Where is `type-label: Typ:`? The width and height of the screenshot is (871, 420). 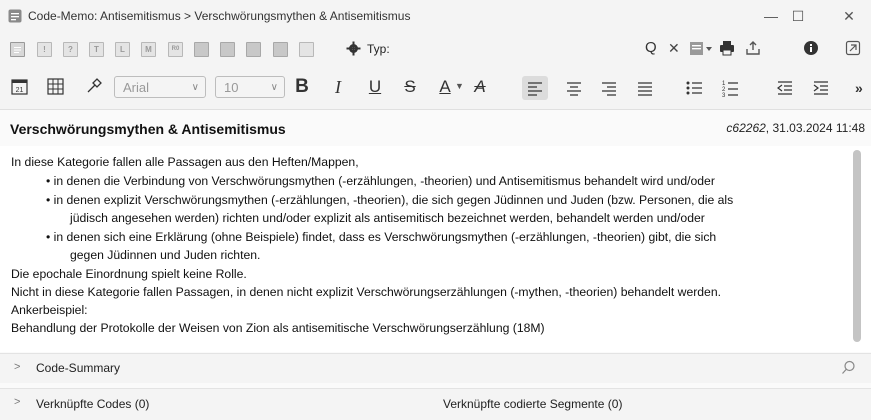 type-label: Typ: is located at coordinates (378, 49).